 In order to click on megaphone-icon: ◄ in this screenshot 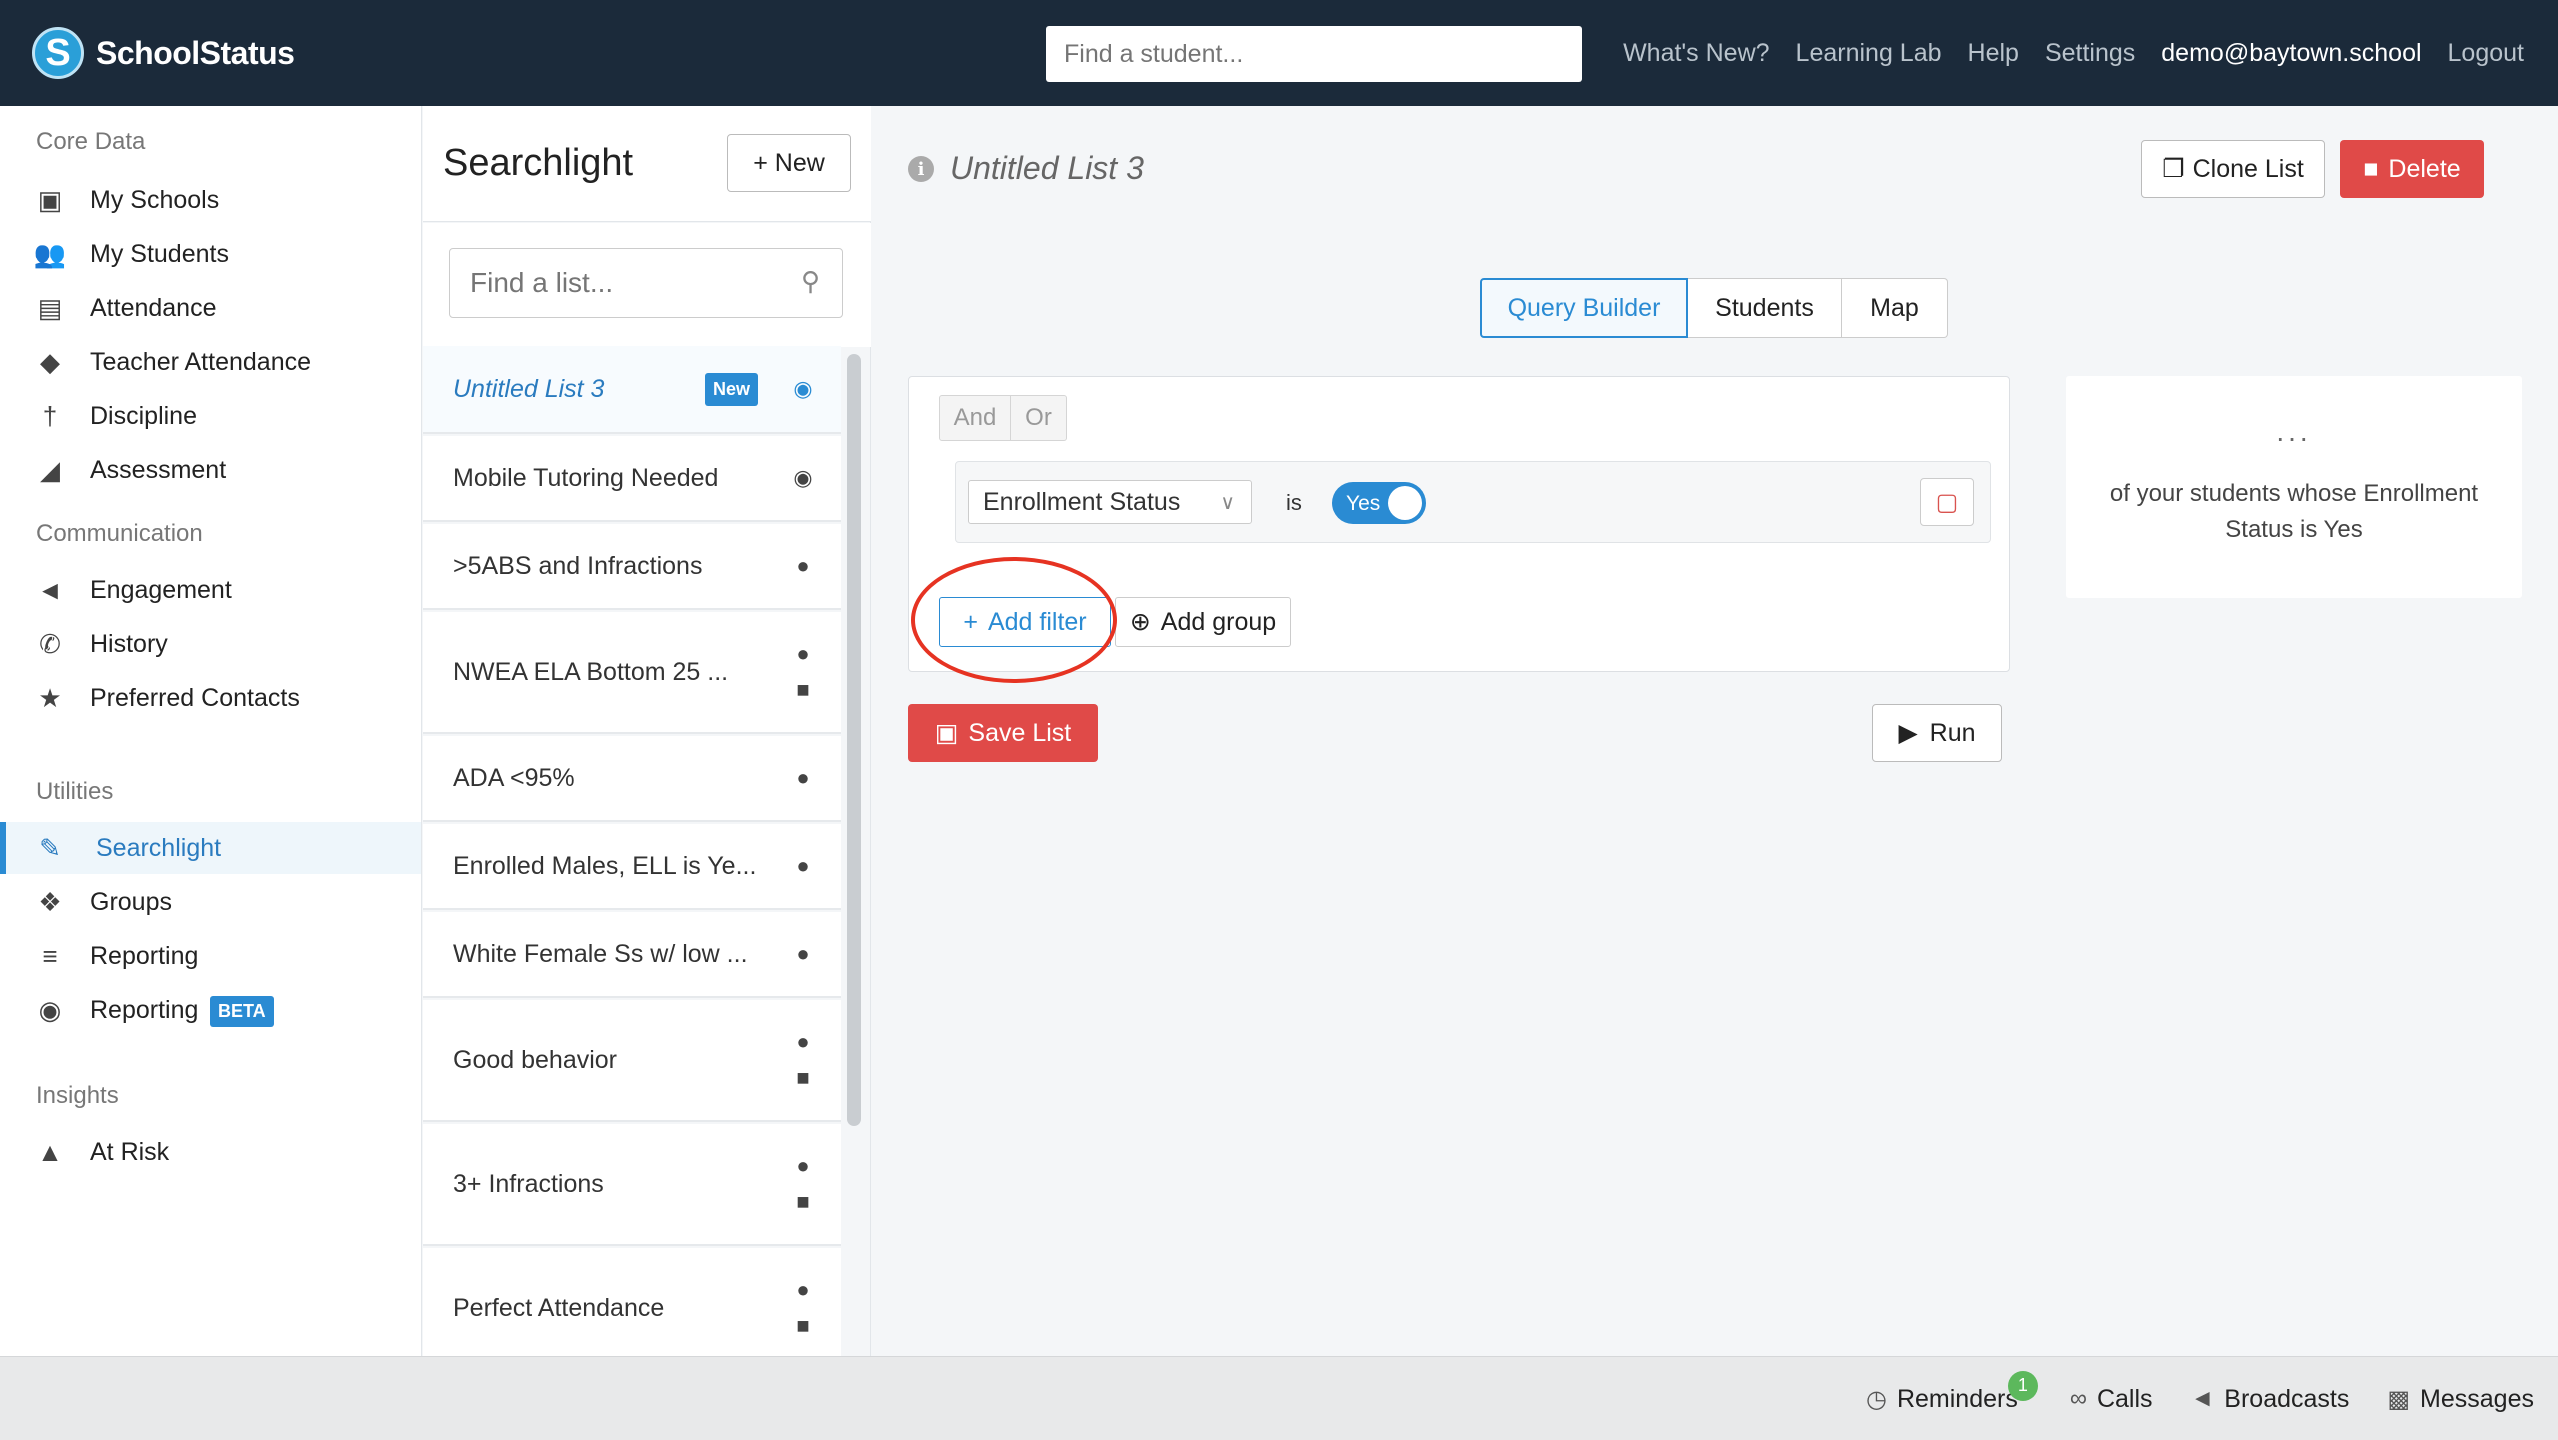, I will do `click(2202, 1398)`.